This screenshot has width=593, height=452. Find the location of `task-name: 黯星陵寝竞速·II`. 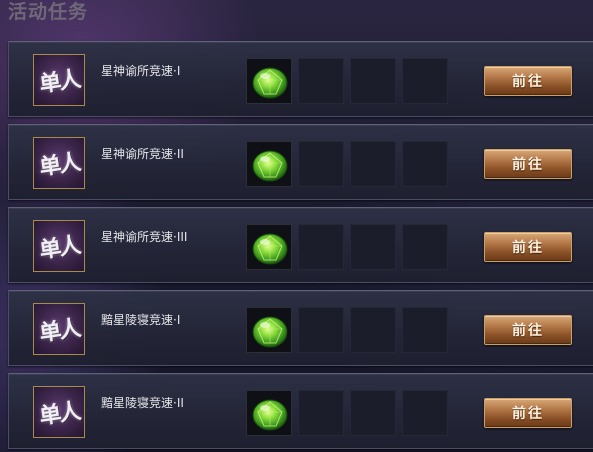

task-name: 黯星陵寝竞速·II is located at coordinates (142, 403).